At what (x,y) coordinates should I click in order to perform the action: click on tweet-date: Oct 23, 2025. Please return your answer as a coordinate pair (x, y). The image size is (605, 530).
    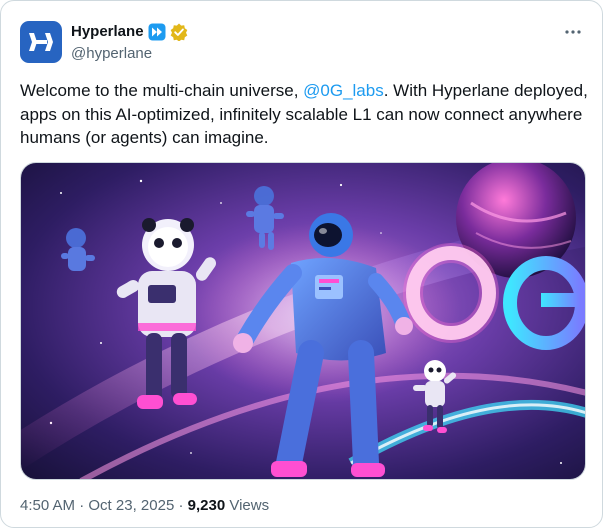
    Looking at the image, I should click on (131, 505).